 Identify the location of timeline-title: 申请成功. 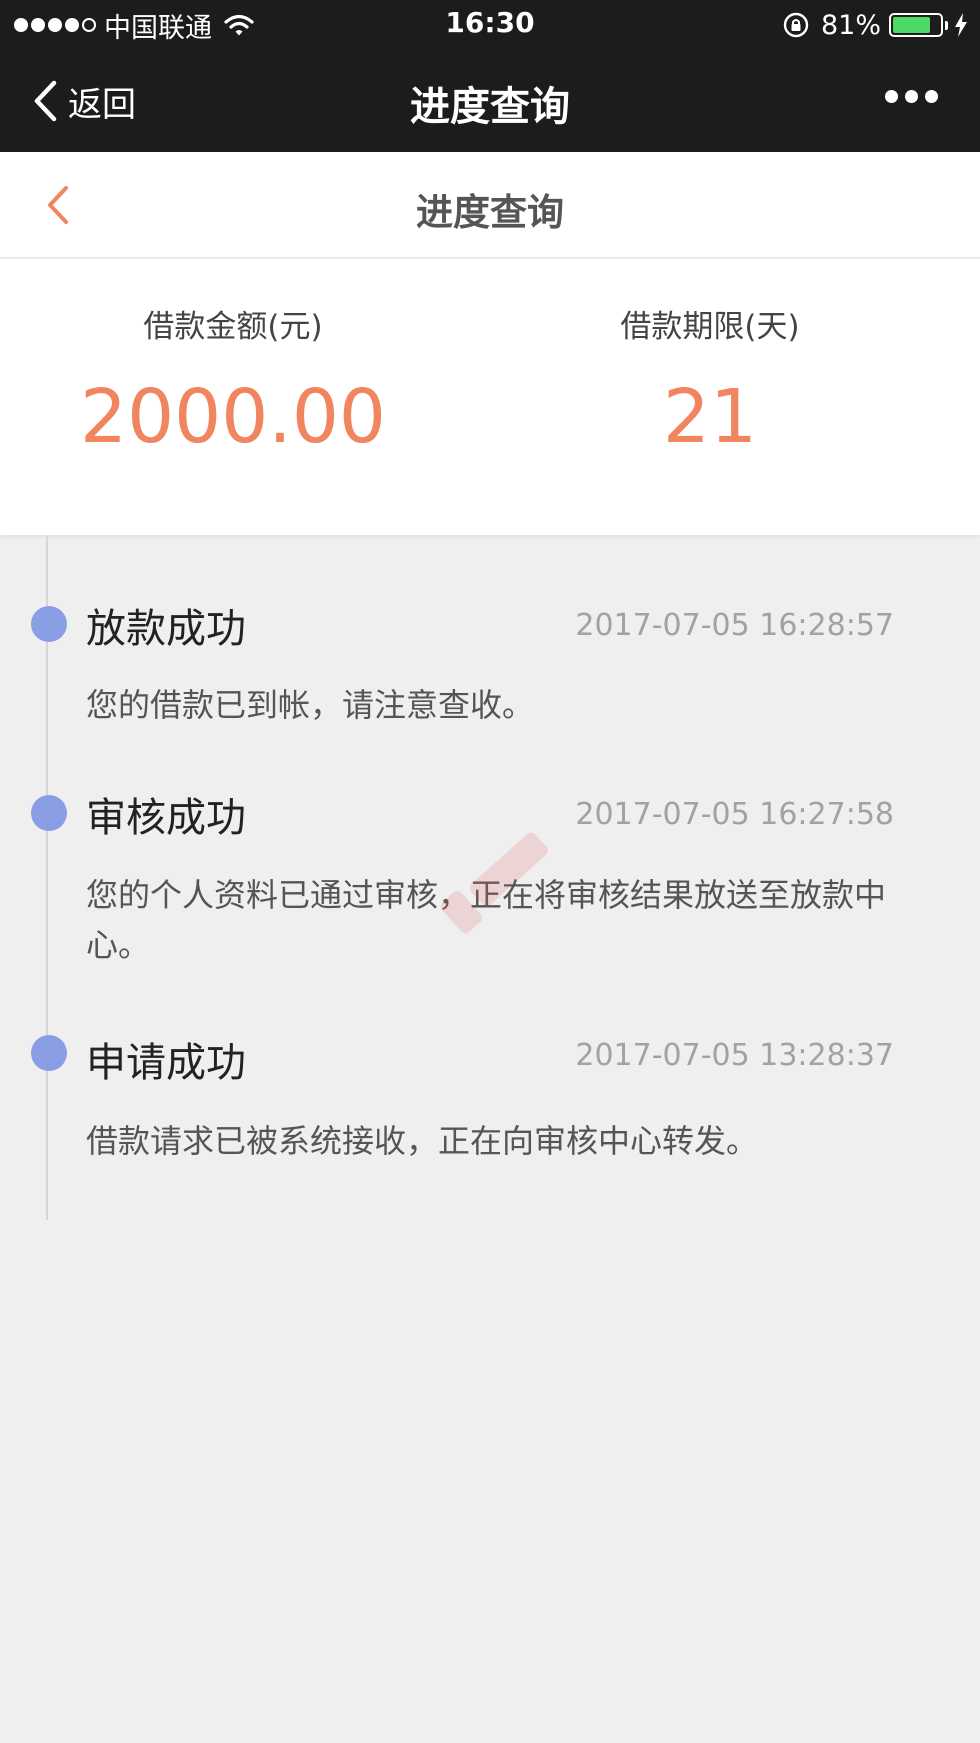
(166, 1063).